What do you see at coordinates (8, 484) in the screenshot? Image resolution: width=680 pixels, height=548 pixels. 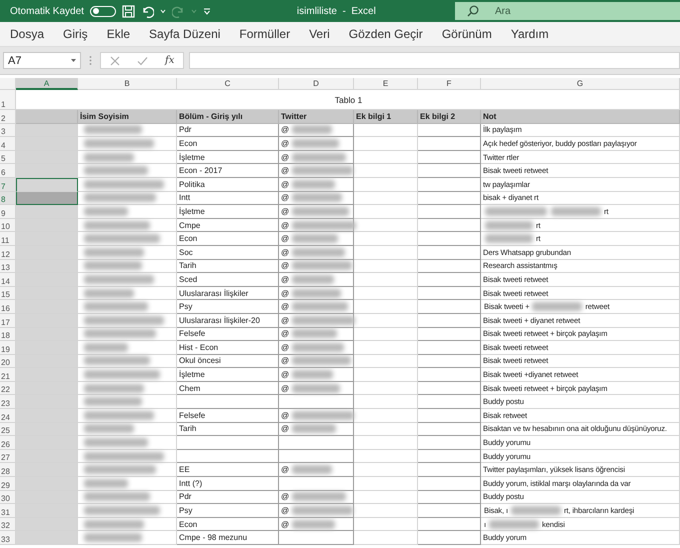 I see `row-header: 29` at bounding box center [8, 484].